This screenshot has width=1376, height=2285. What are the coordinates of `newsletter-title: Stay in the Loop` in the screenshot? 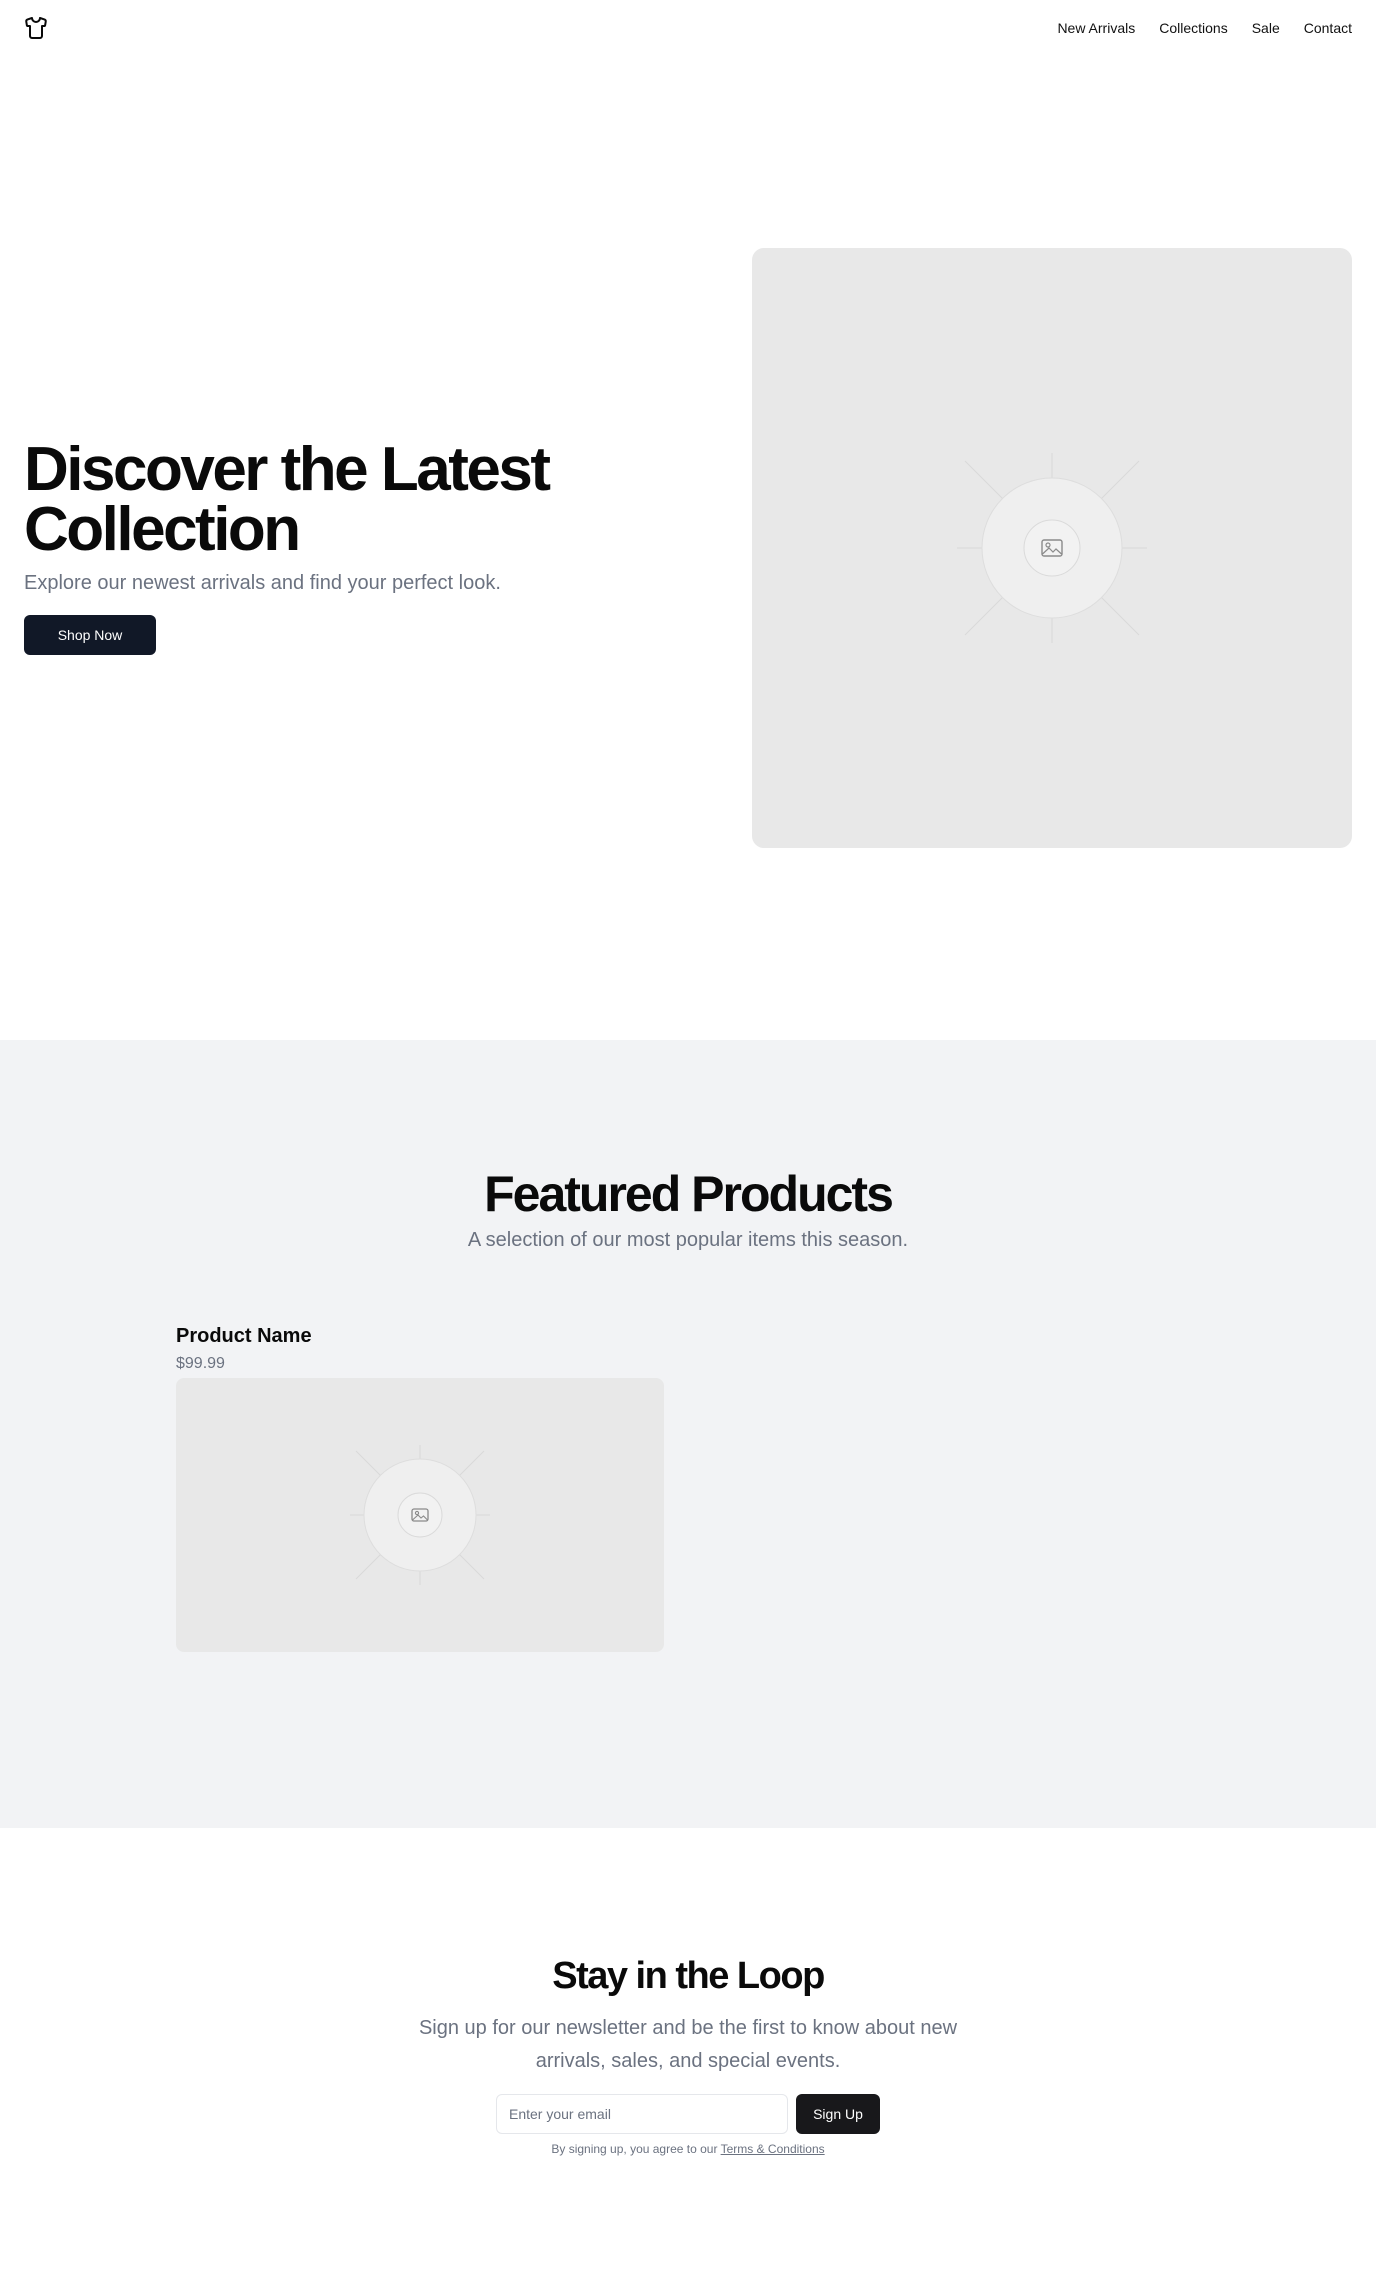 It's located at (688, 1976).